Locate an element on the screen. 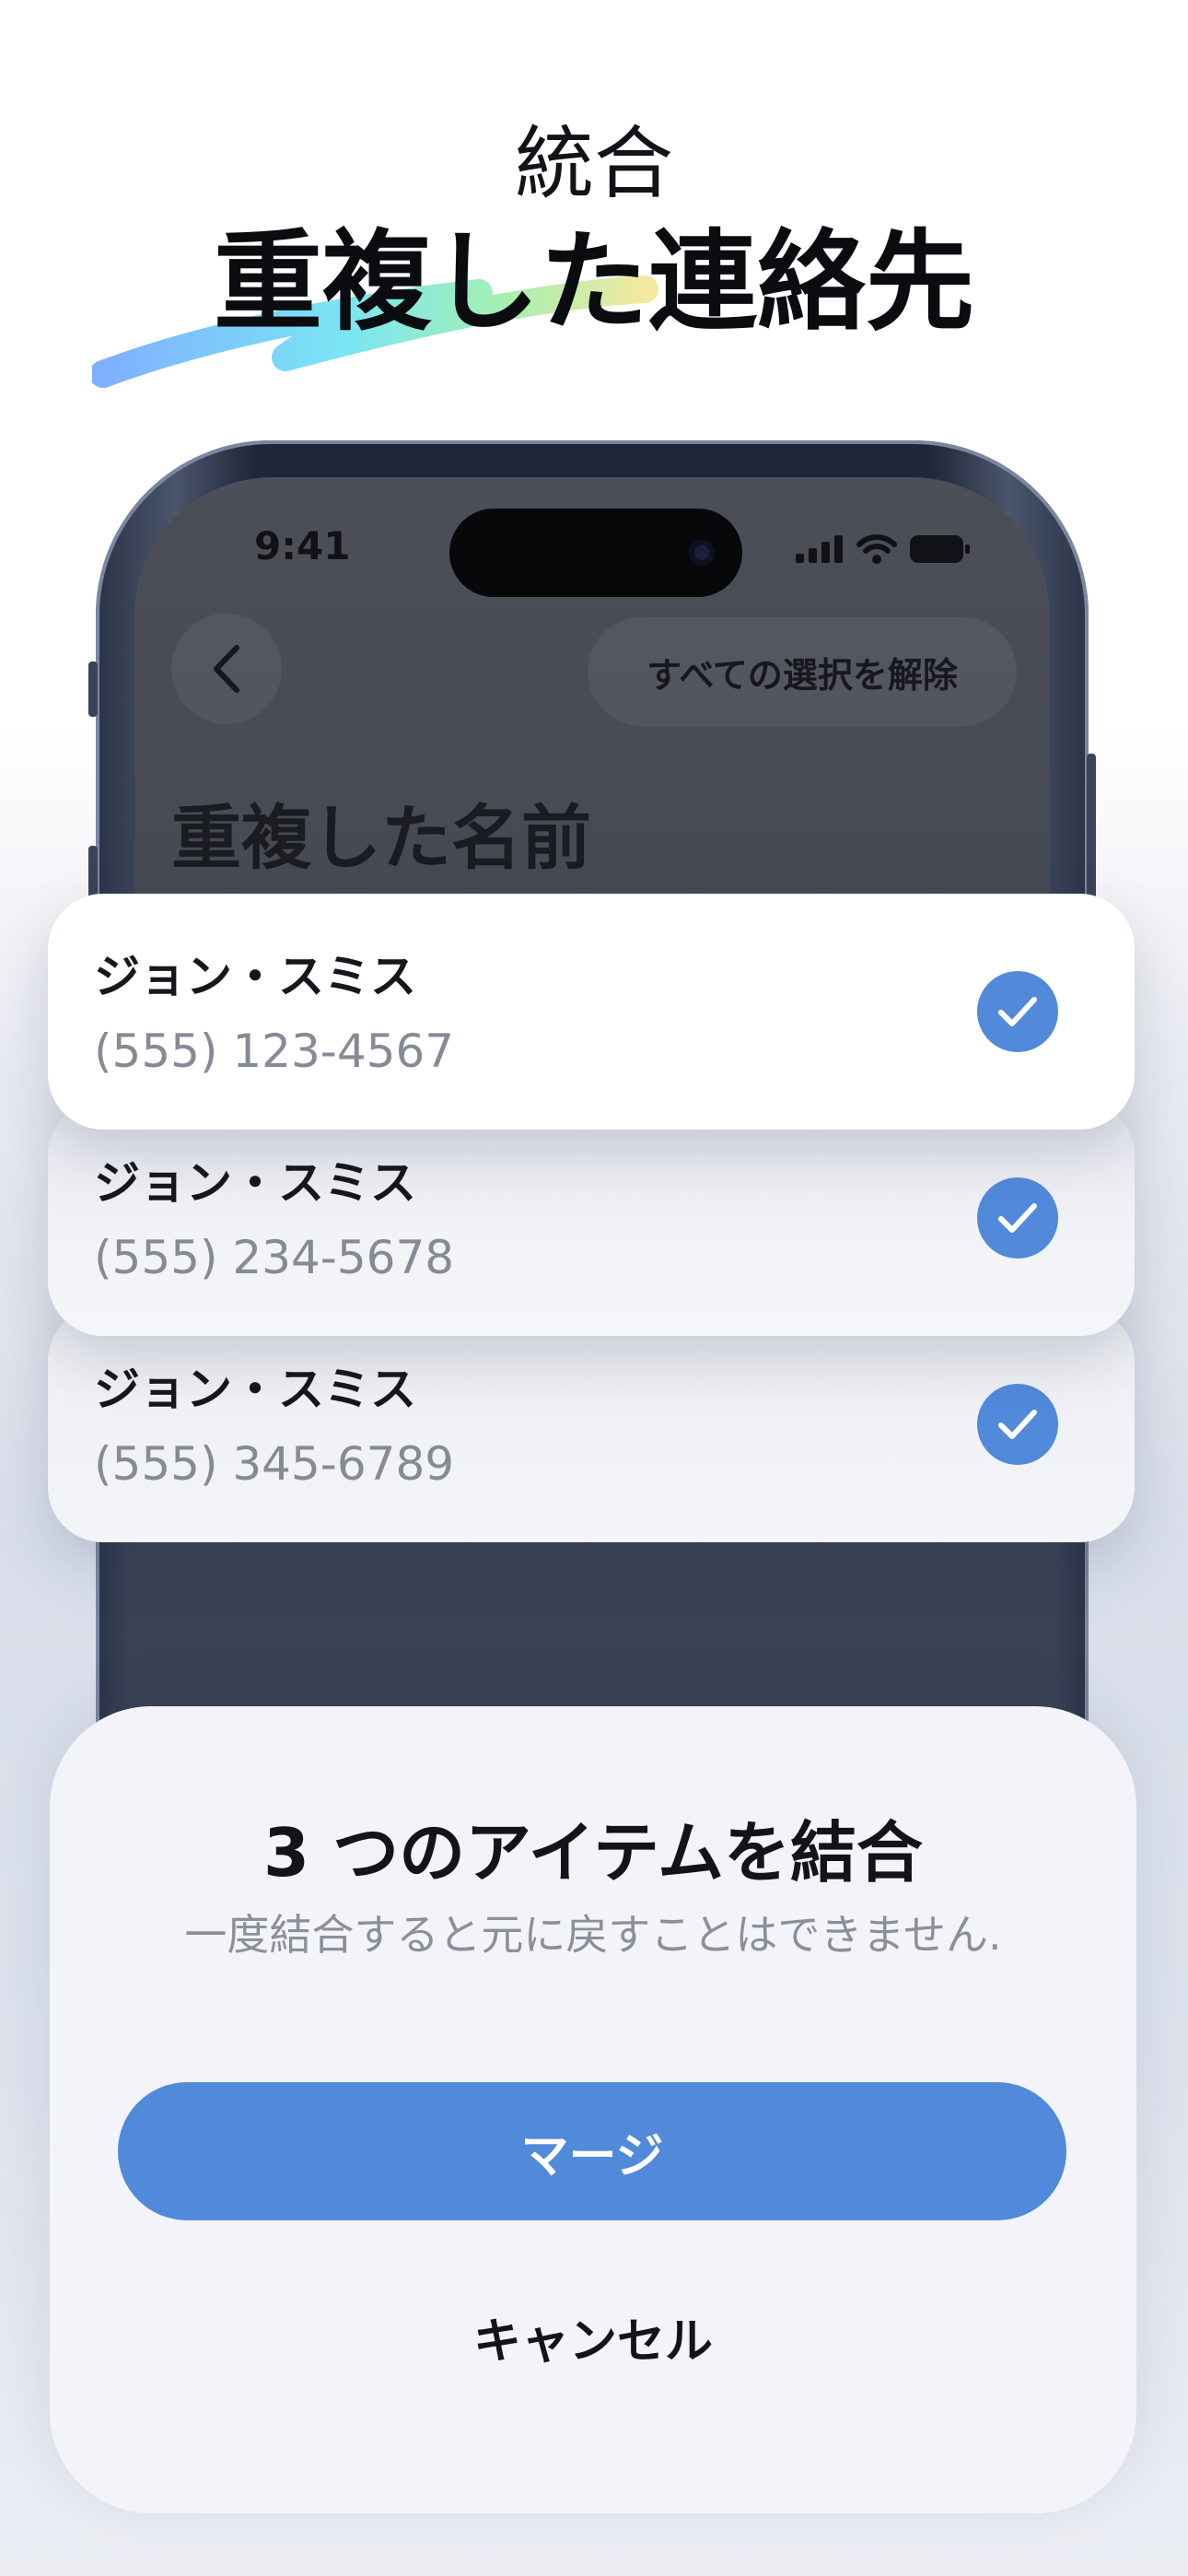  contact-card: ジョン・スミス (555) 123-4567 is located at coordinates (591, 1012).